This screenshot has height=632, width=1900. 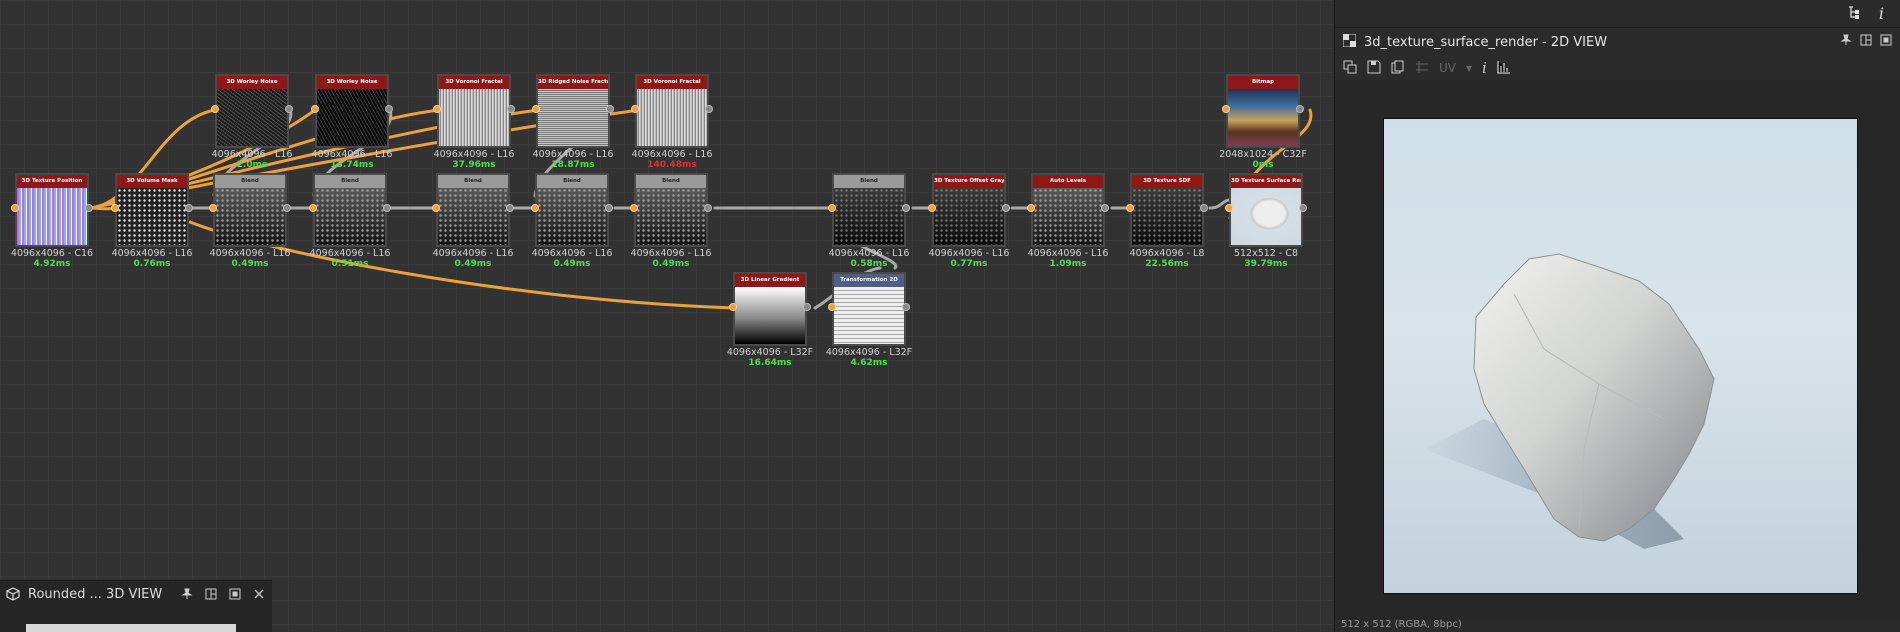 I want to click on node-blend5: Blend 4096x4096 - L16 0.49ms, so click(x=671, y=221).